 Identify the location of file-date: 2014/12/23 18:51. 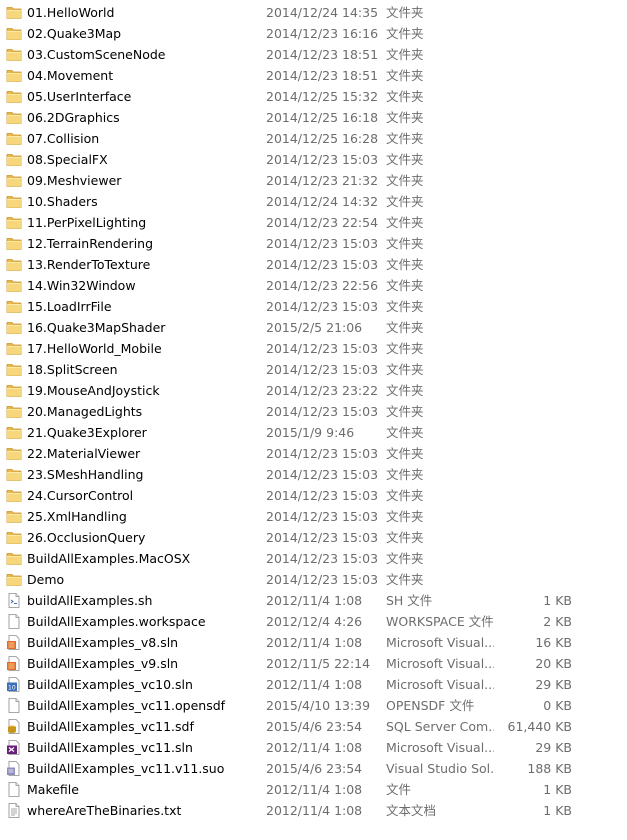
(322, 75).